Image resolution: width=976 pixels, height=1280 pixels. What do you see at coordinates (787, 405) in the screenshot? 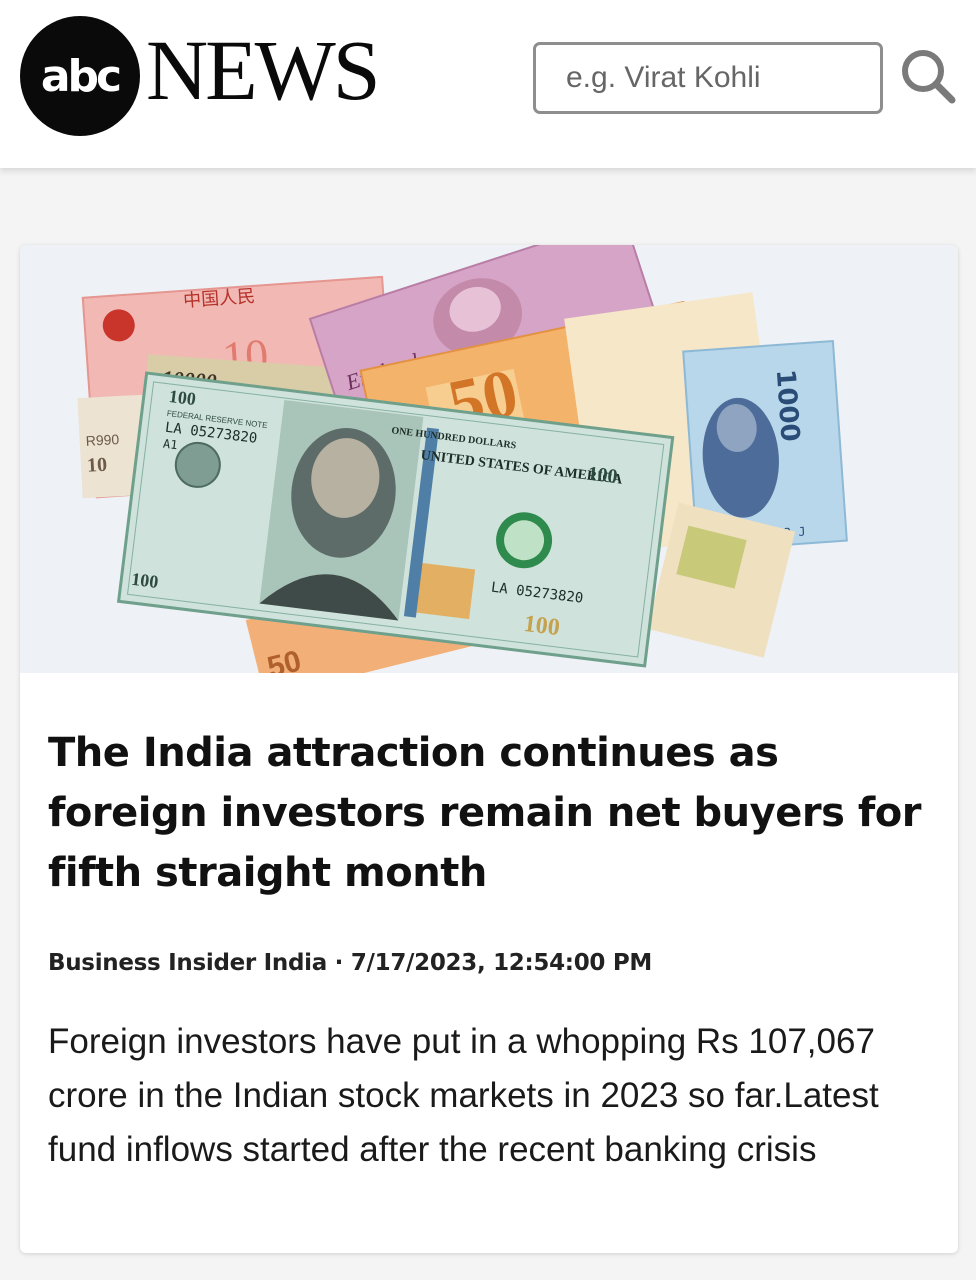
I see `won-value: 1000` at bounding box center [787, 405].